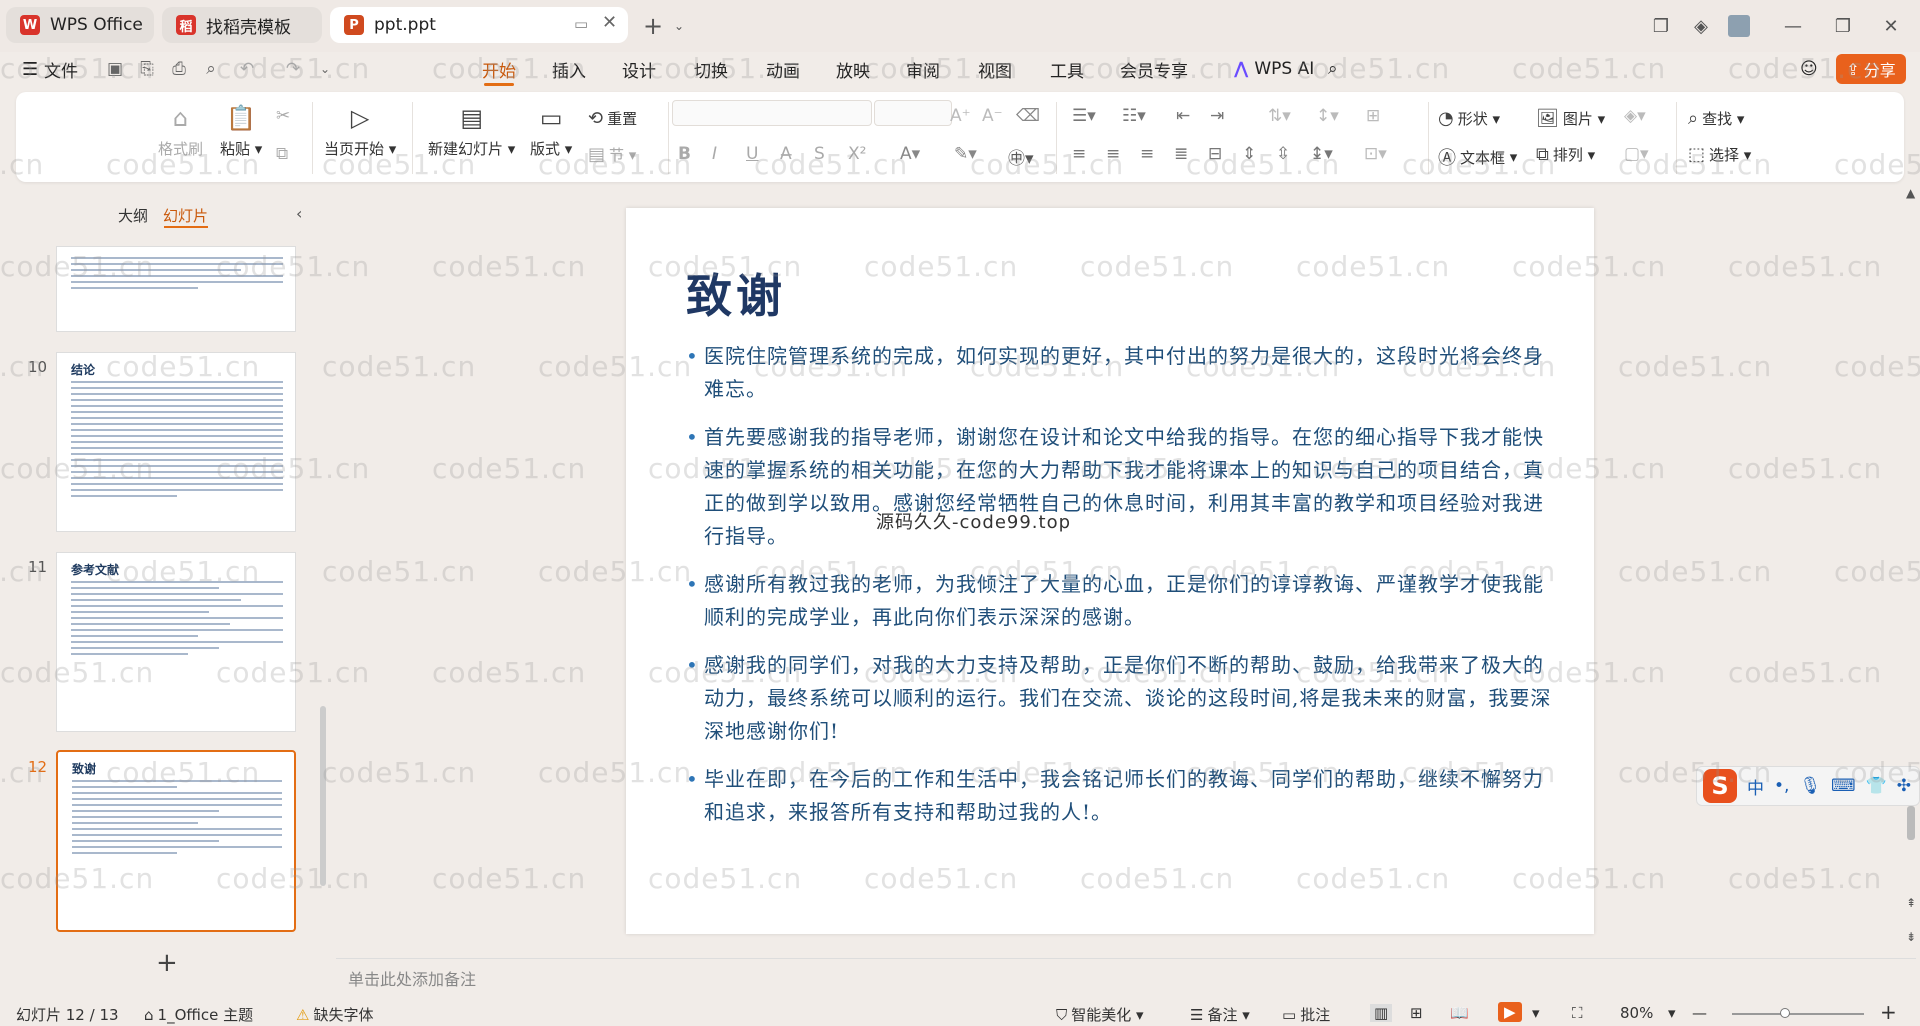 The image size is (1920, 1026). What do you see at coordinates (1028, 116) in the screenshot?
I see `clear-format-icon: ⌫` at bounding box center [1028, 116].